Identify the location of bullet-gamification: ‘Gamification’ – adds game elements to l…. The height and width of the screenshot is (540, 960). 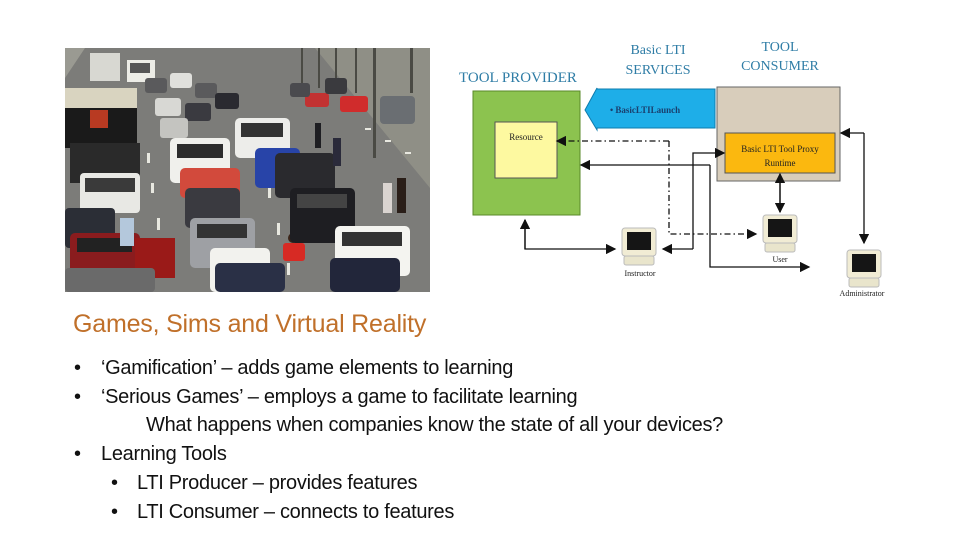
(307, 368).